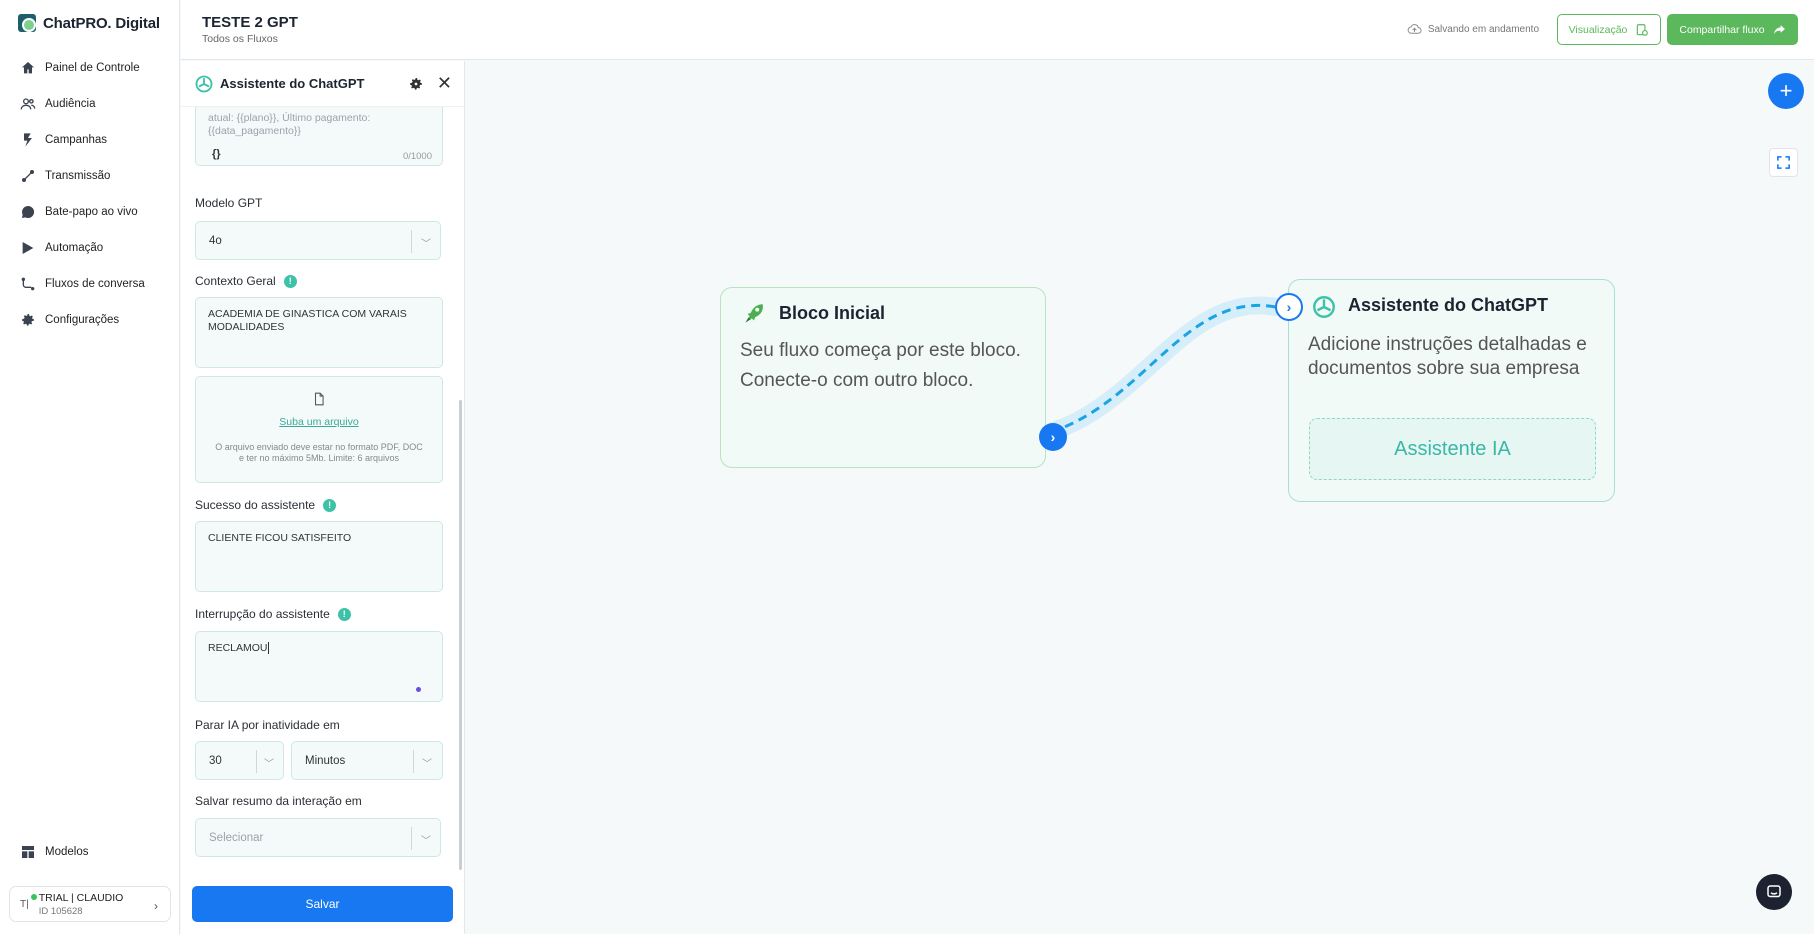 The image size is (1814, 934). What do you see at coordinates (101, 23) in the screenshot?
I see `brand-name: ChatPRO. Digital` at bounding box center [101, 23].